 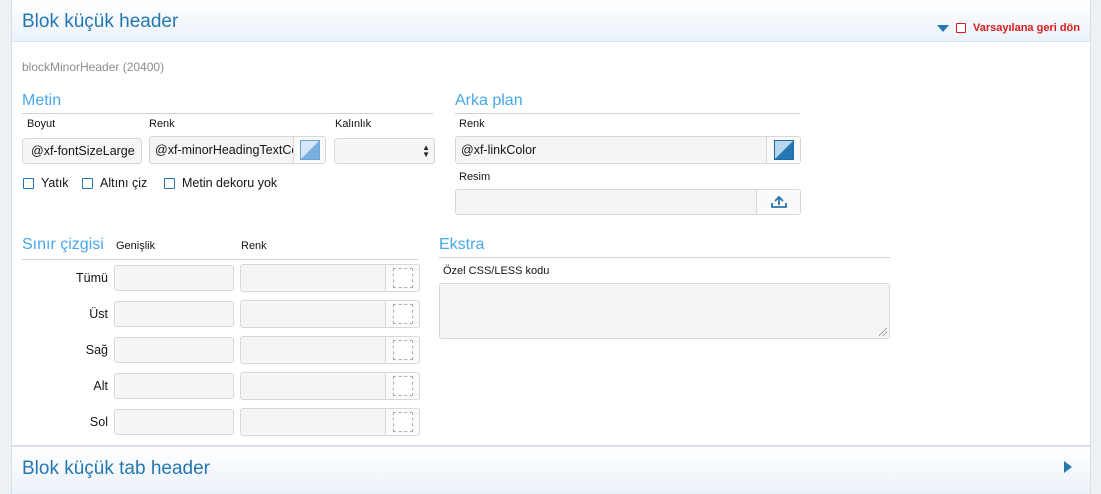 I want to click on background-color-input: @xf-linkColor, so click(x=628, y=150).